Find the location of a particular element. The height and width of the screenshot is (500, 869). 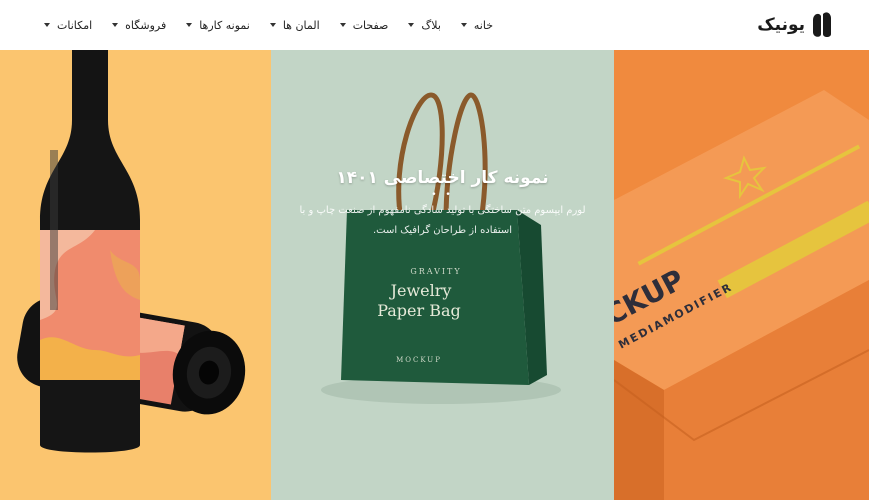

menu-item-label: فروشگاه is located at coordinates (146, 25).